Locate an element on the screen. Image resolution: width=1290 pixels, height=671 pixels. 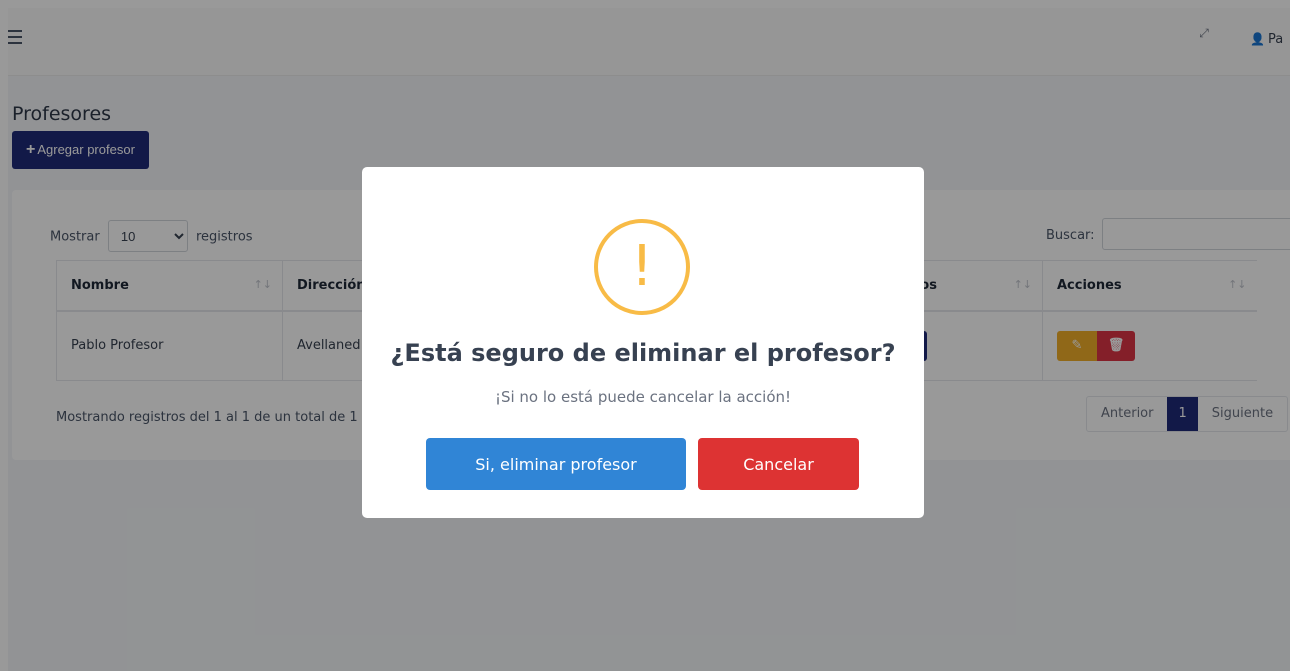
cancel-button: Cancelar is located at coordinates (778, 464).